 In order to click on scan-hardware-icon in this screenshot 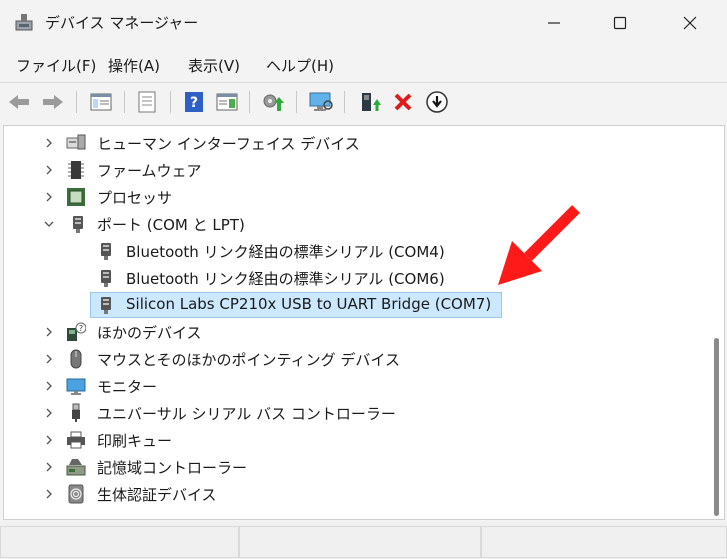, I will do `click(321, 101)`.